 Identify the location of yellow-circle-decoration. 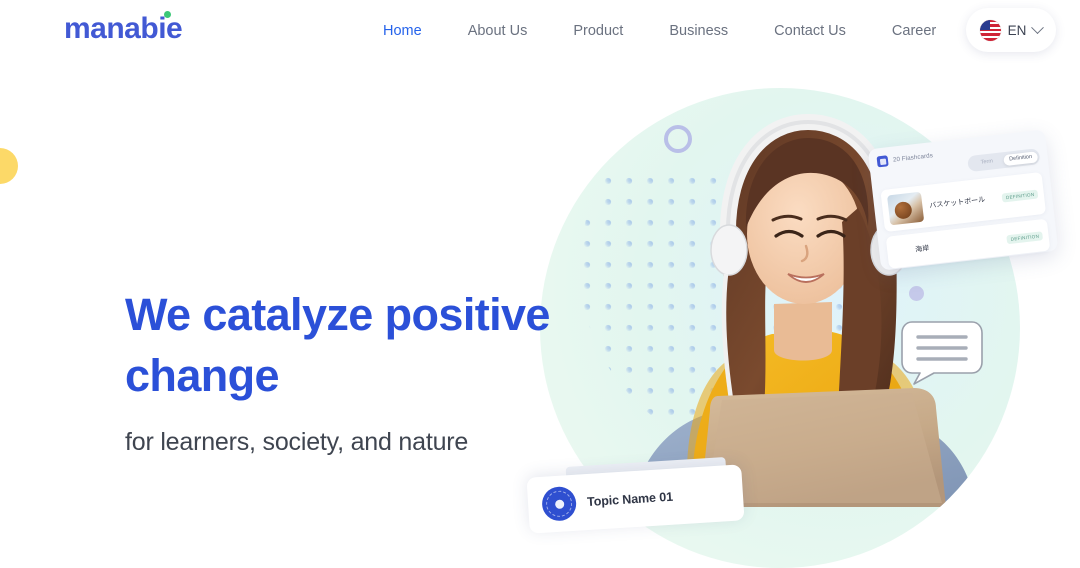
(9, 166).